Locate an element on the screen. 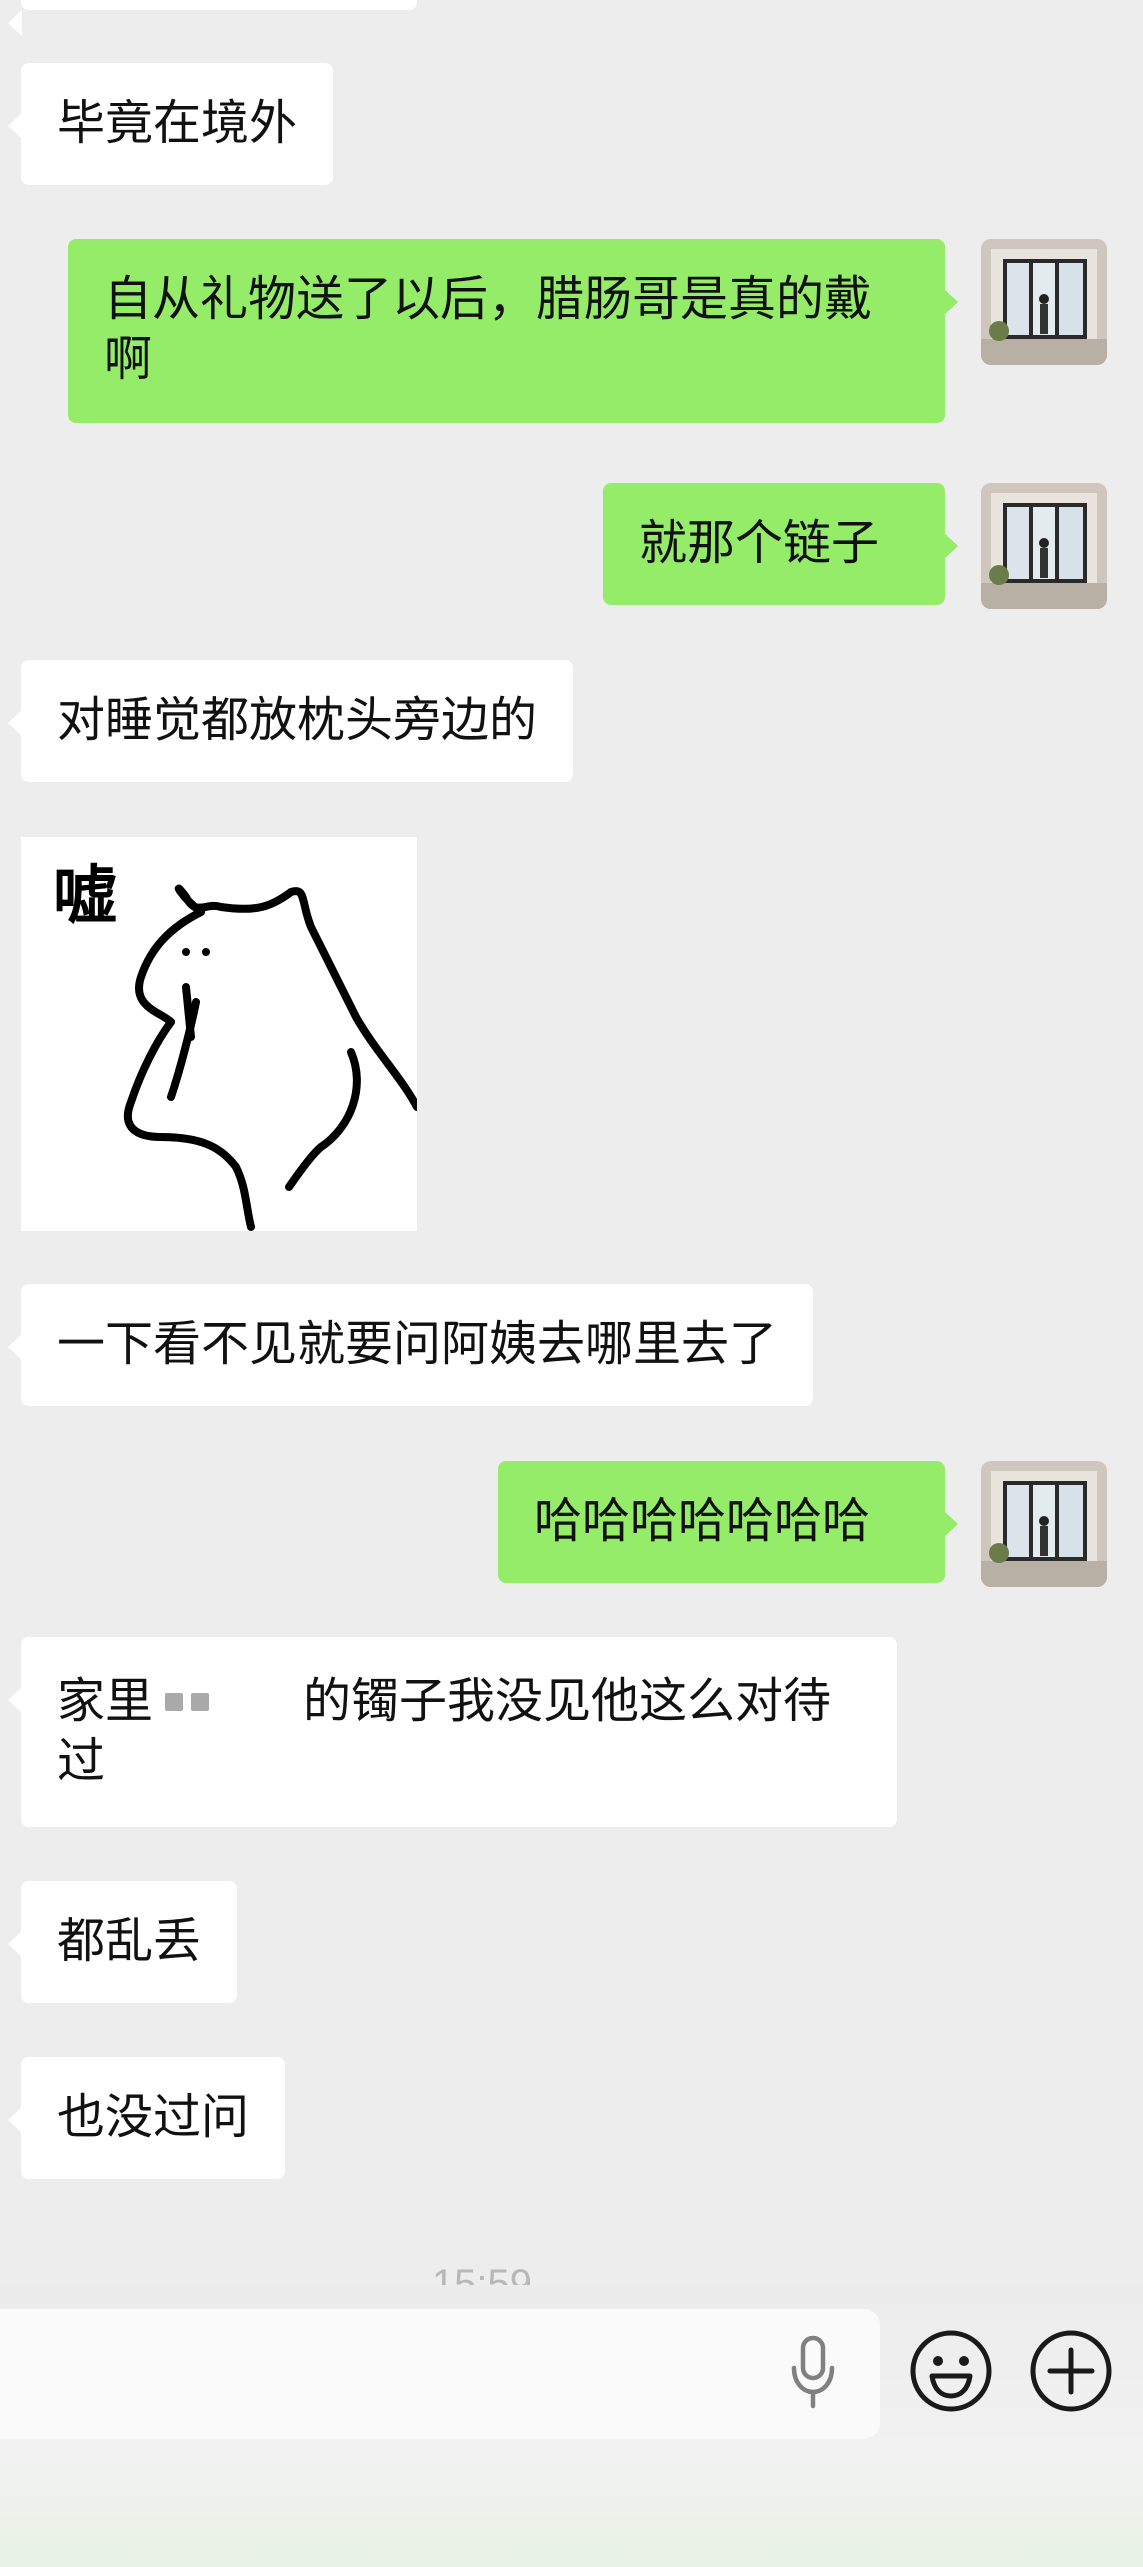 This screenshot has width=1143, height=2567. message-bubble-outgoing: 哈哈哈哈哈哈哈 is located at coordinates (728, 1522).